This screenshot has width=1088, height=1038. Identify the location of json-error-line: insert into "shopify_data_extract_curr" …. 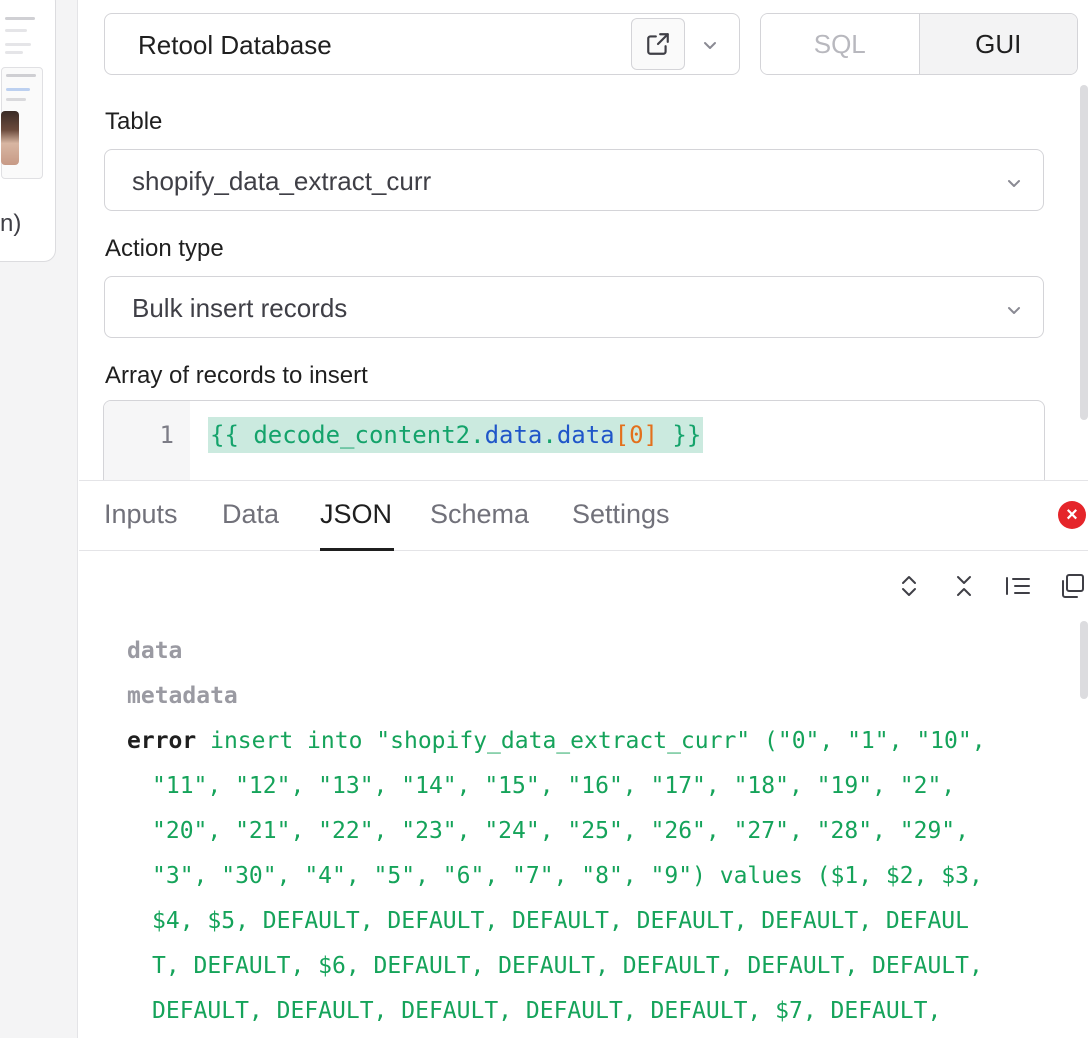
(598, 741).